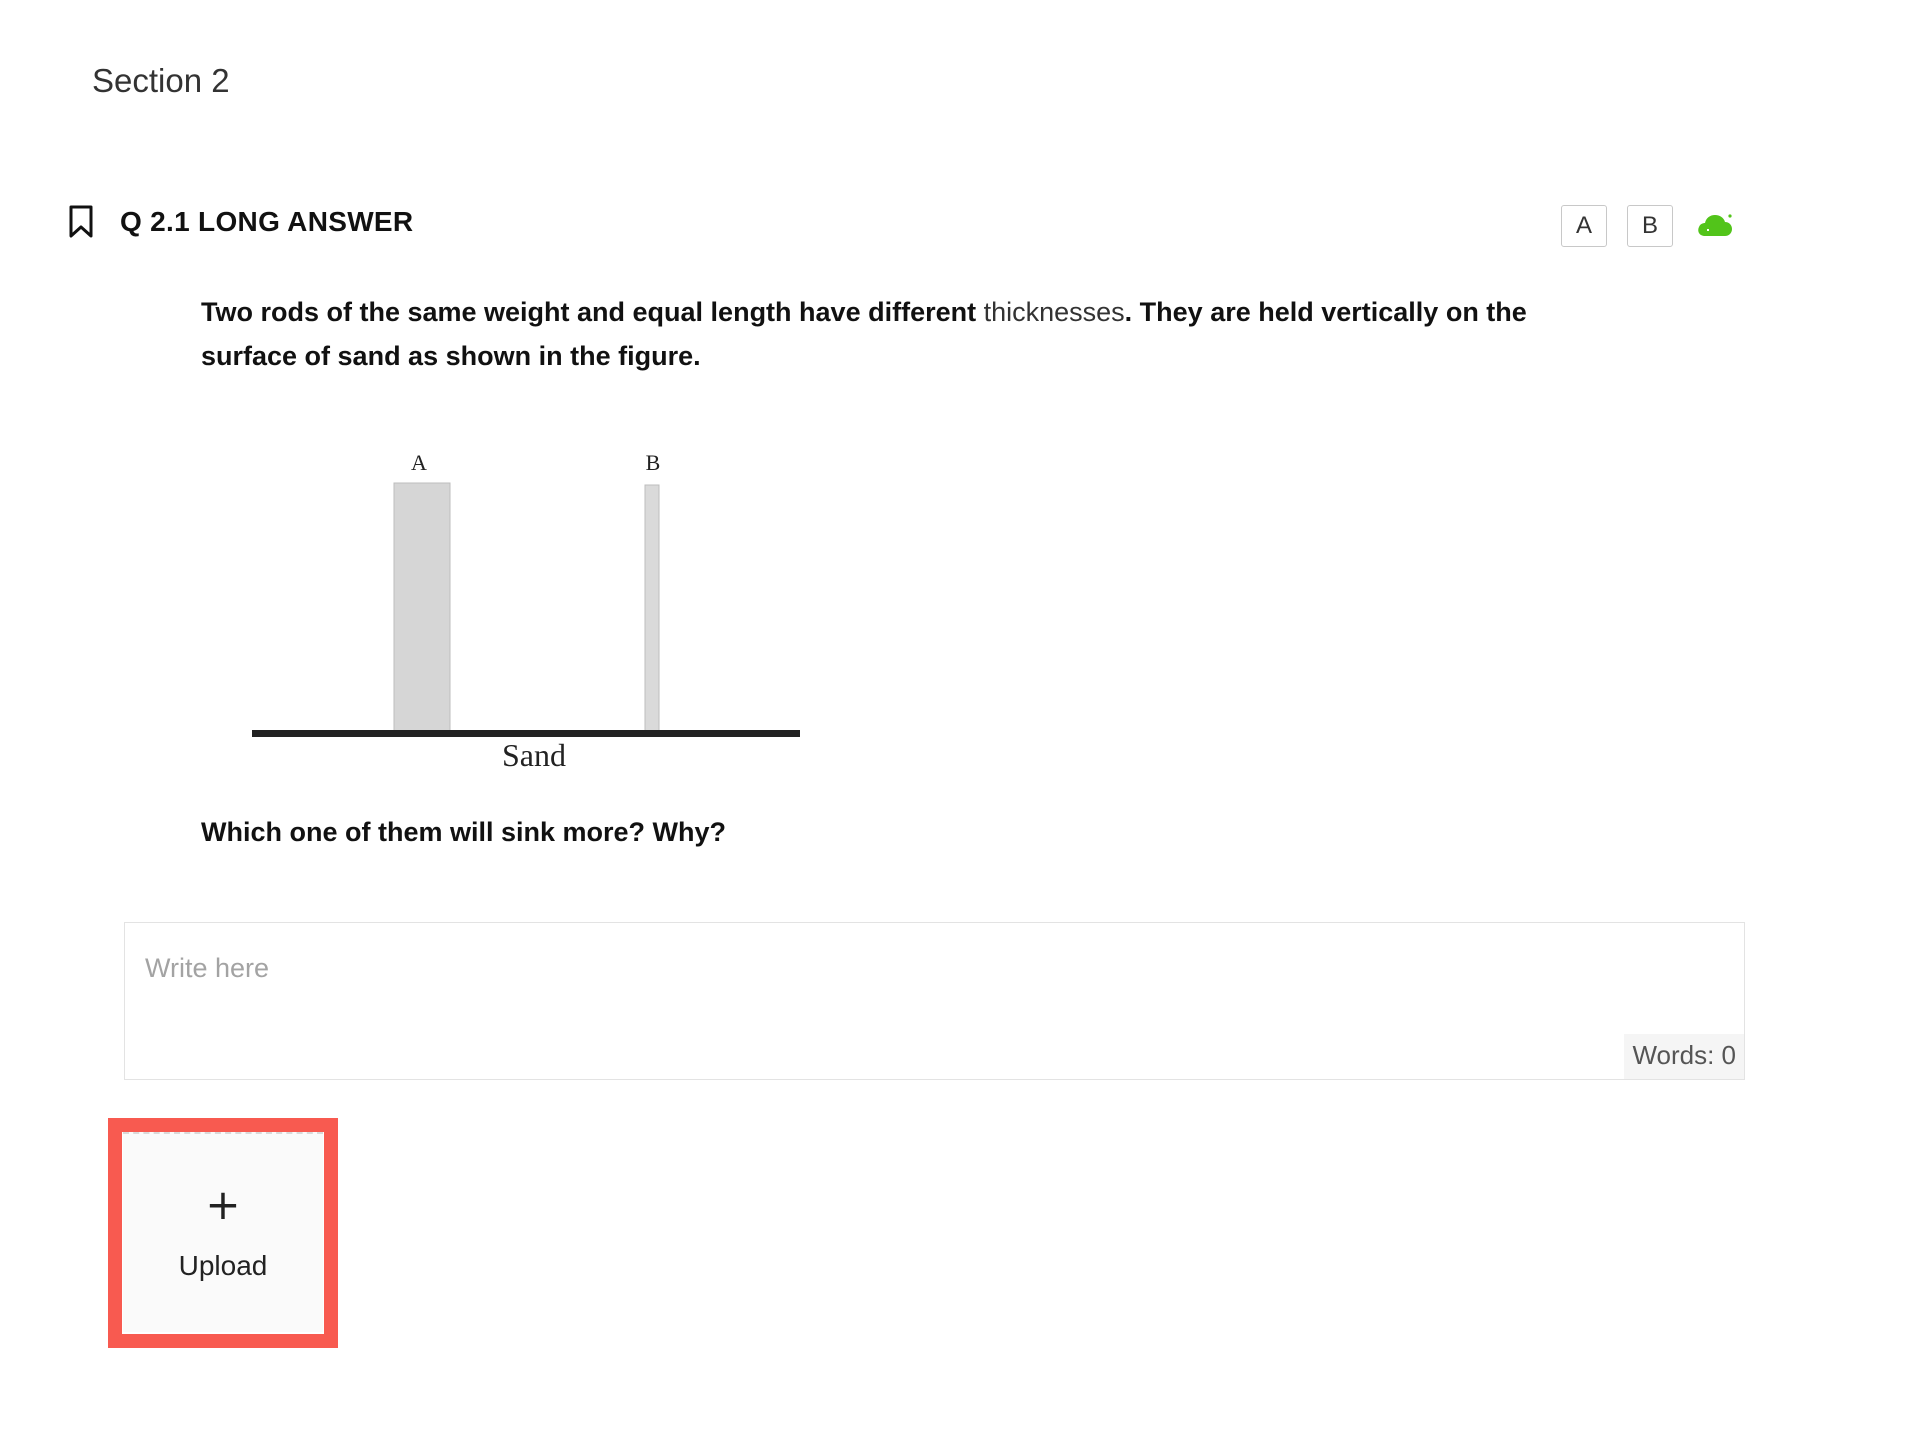 Image resolution: width=1916 pixels, height=1442 pixels. I want to click on question-header: Q 2.1 LONG ANSWER, so click(240, 222).